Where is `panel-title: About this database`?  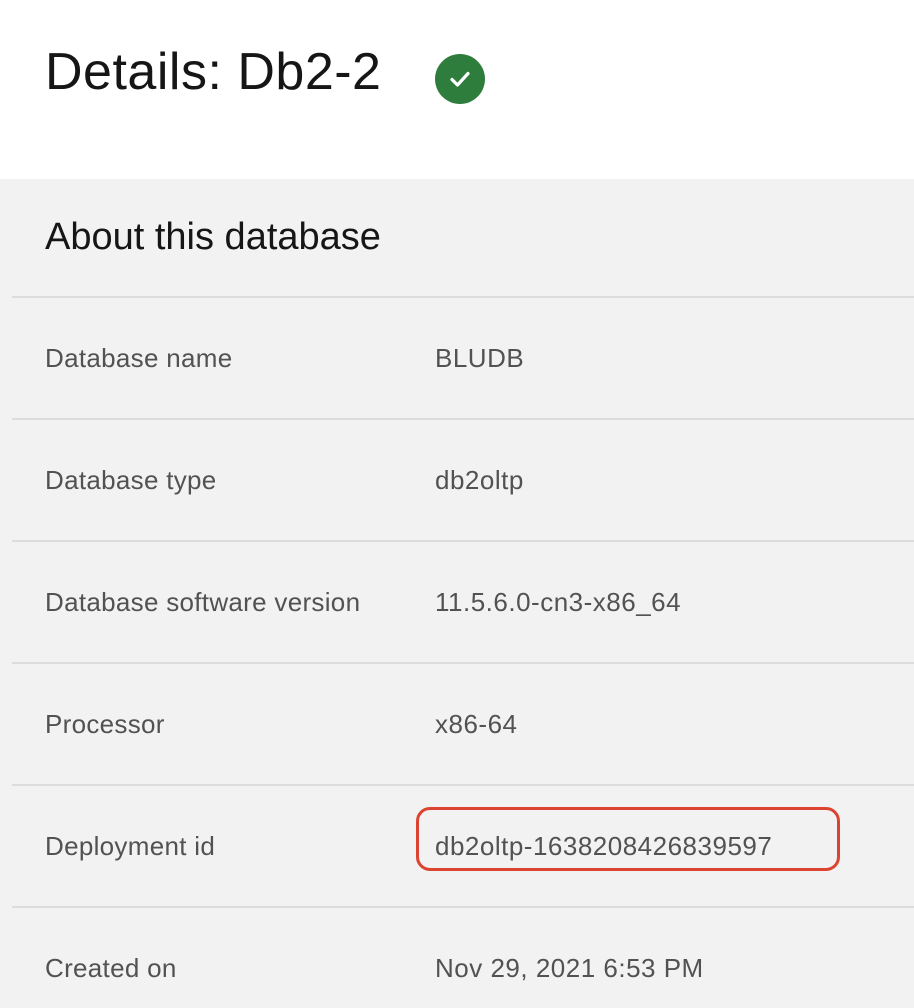 panel-title: About this database is located at coordinates (213, 237).